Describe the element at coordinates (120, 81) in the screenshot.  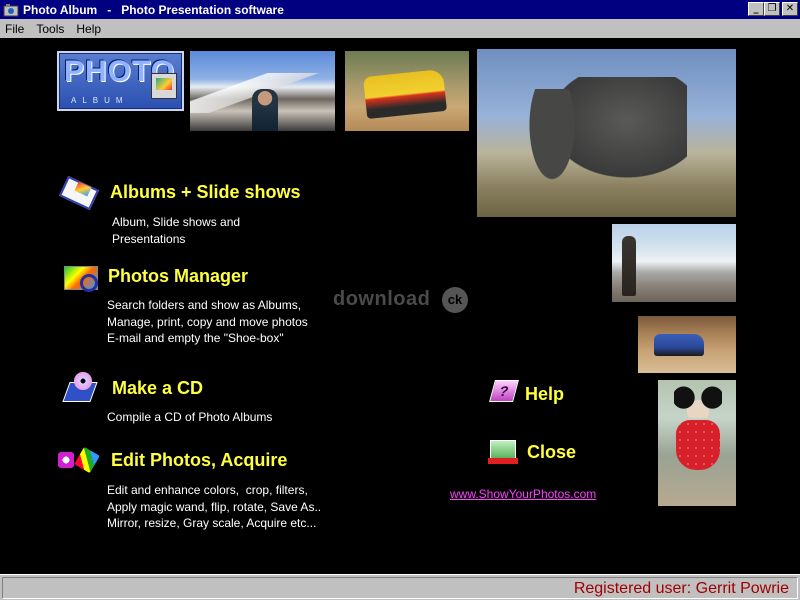
I see `photo-album-logo: PHOTO ALBUM` at that location.